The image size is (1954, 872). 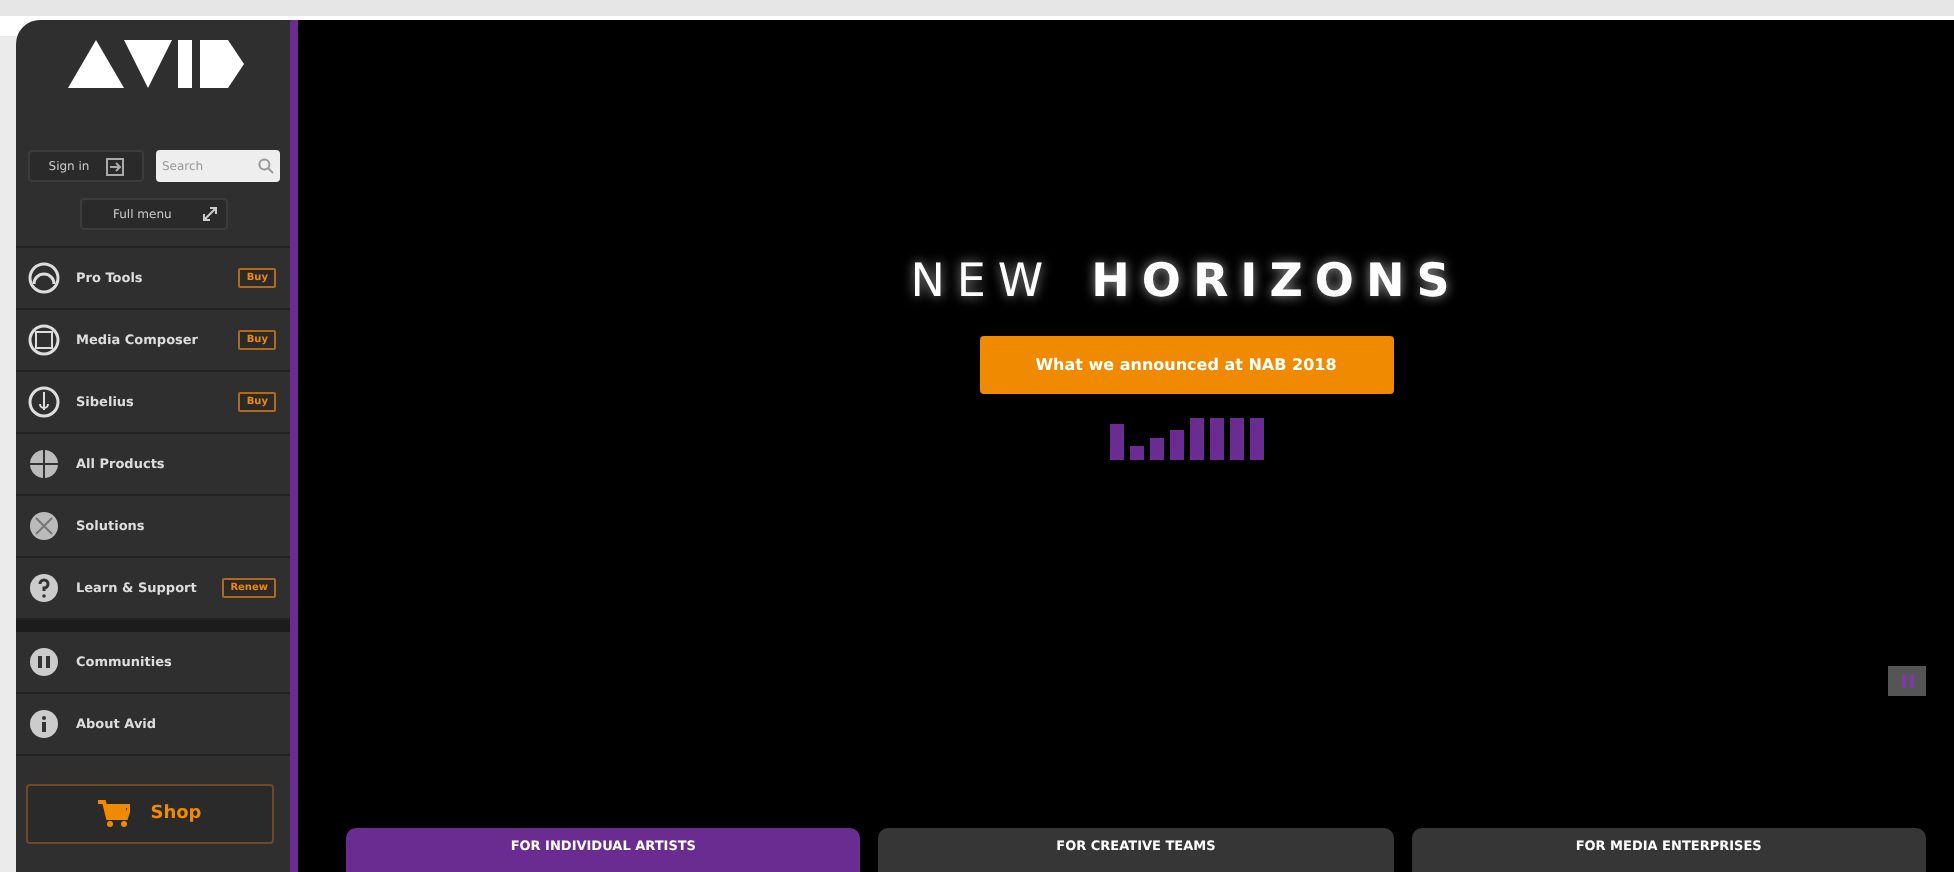 What do you see at coordinates (44, 340) in the screenshot?
I see `film-icon` at bounding box center [44, 340].